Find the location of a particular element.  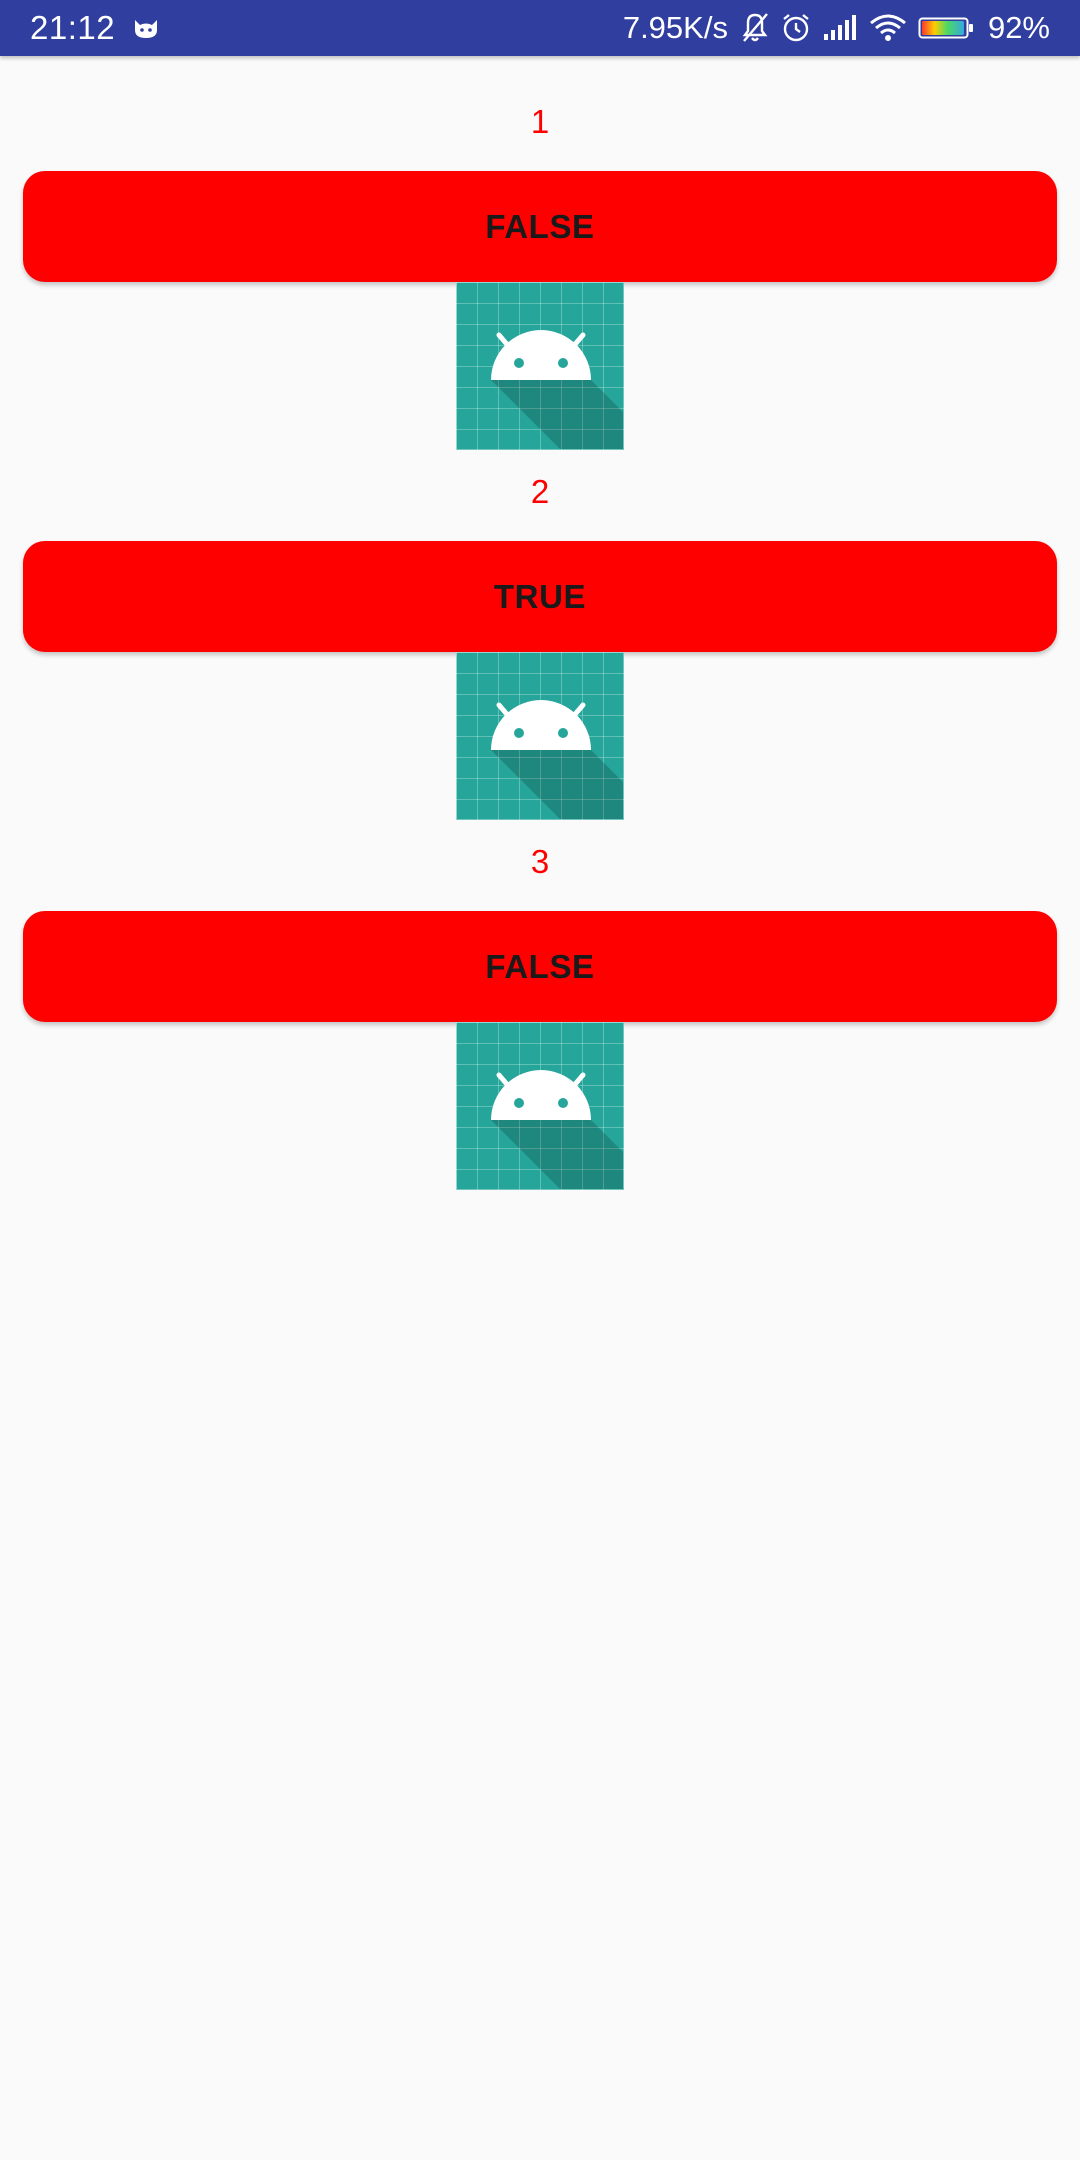

status-bar-right: 7.95K/s 92% is located at coordinates (836, 28).